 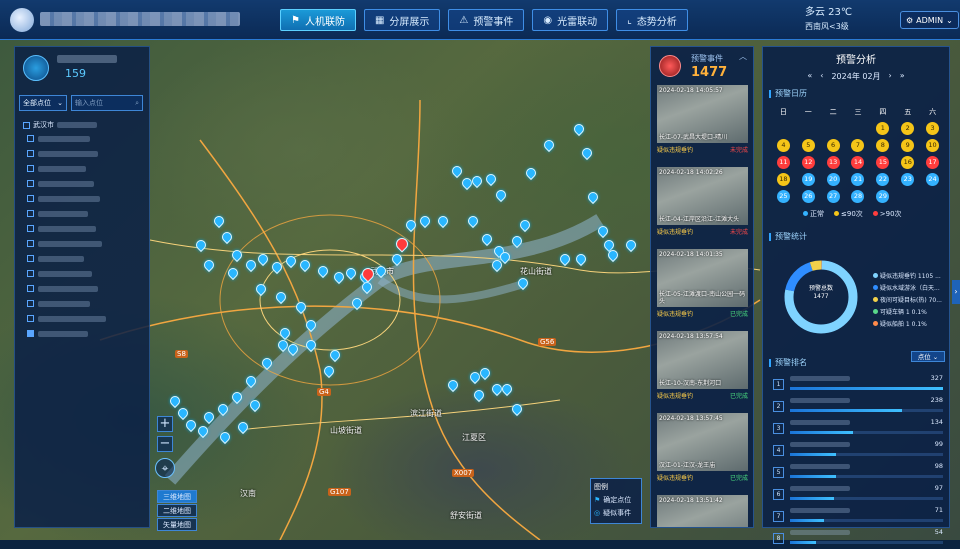 What do you see at coordinates (883, 179) in the screenshot?
I see `calendar-day: 22` at bounding box center [883, 179].